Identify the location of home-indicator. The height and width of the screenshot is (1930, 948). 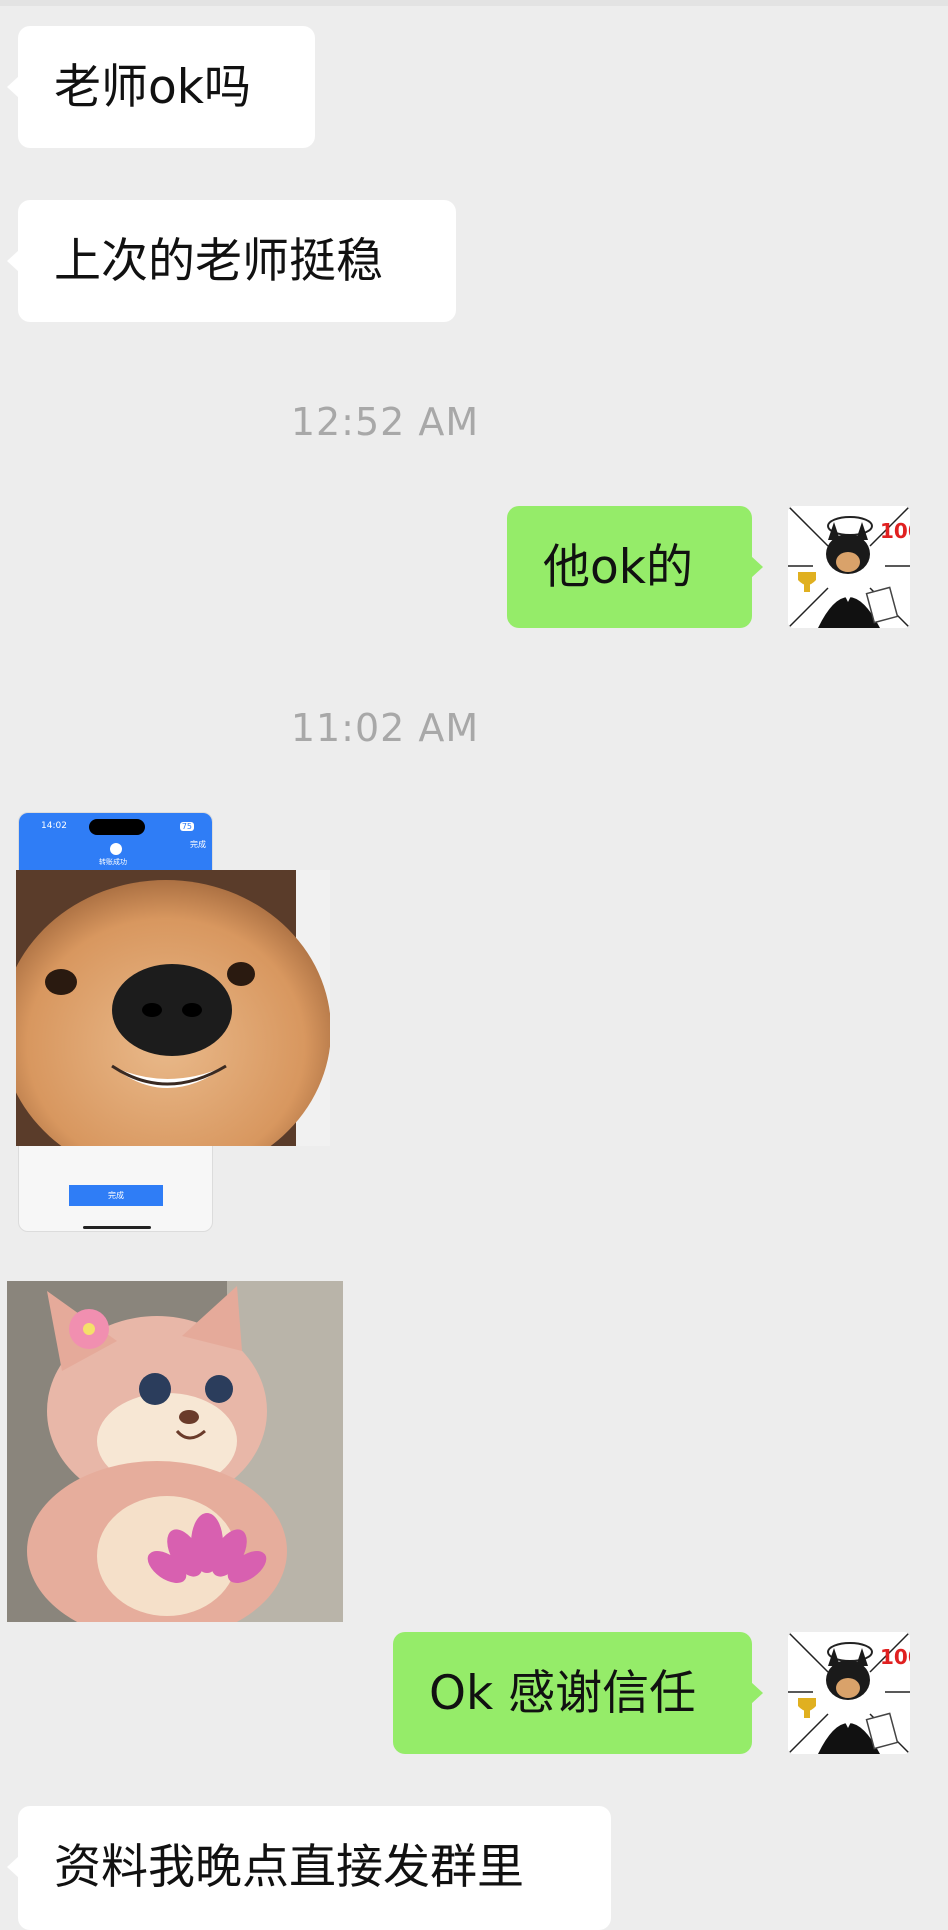
(117, 1227).